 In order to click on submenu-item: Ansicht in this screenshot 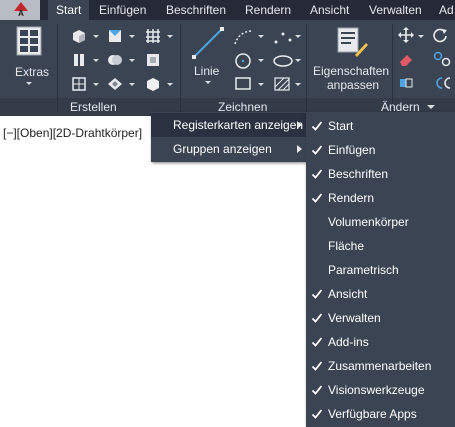, I will do `click(380, 294)`.